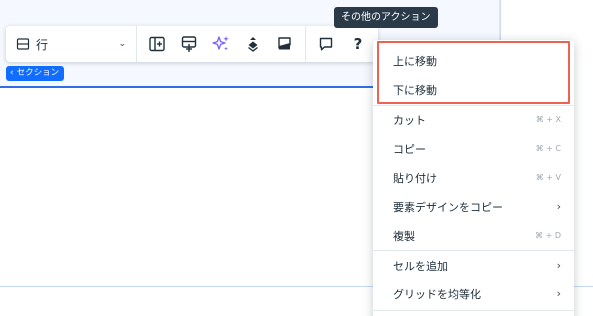 The height and width of the screenshot is (316, 593). I want to click on help-icon: ?, so click(358, 44).